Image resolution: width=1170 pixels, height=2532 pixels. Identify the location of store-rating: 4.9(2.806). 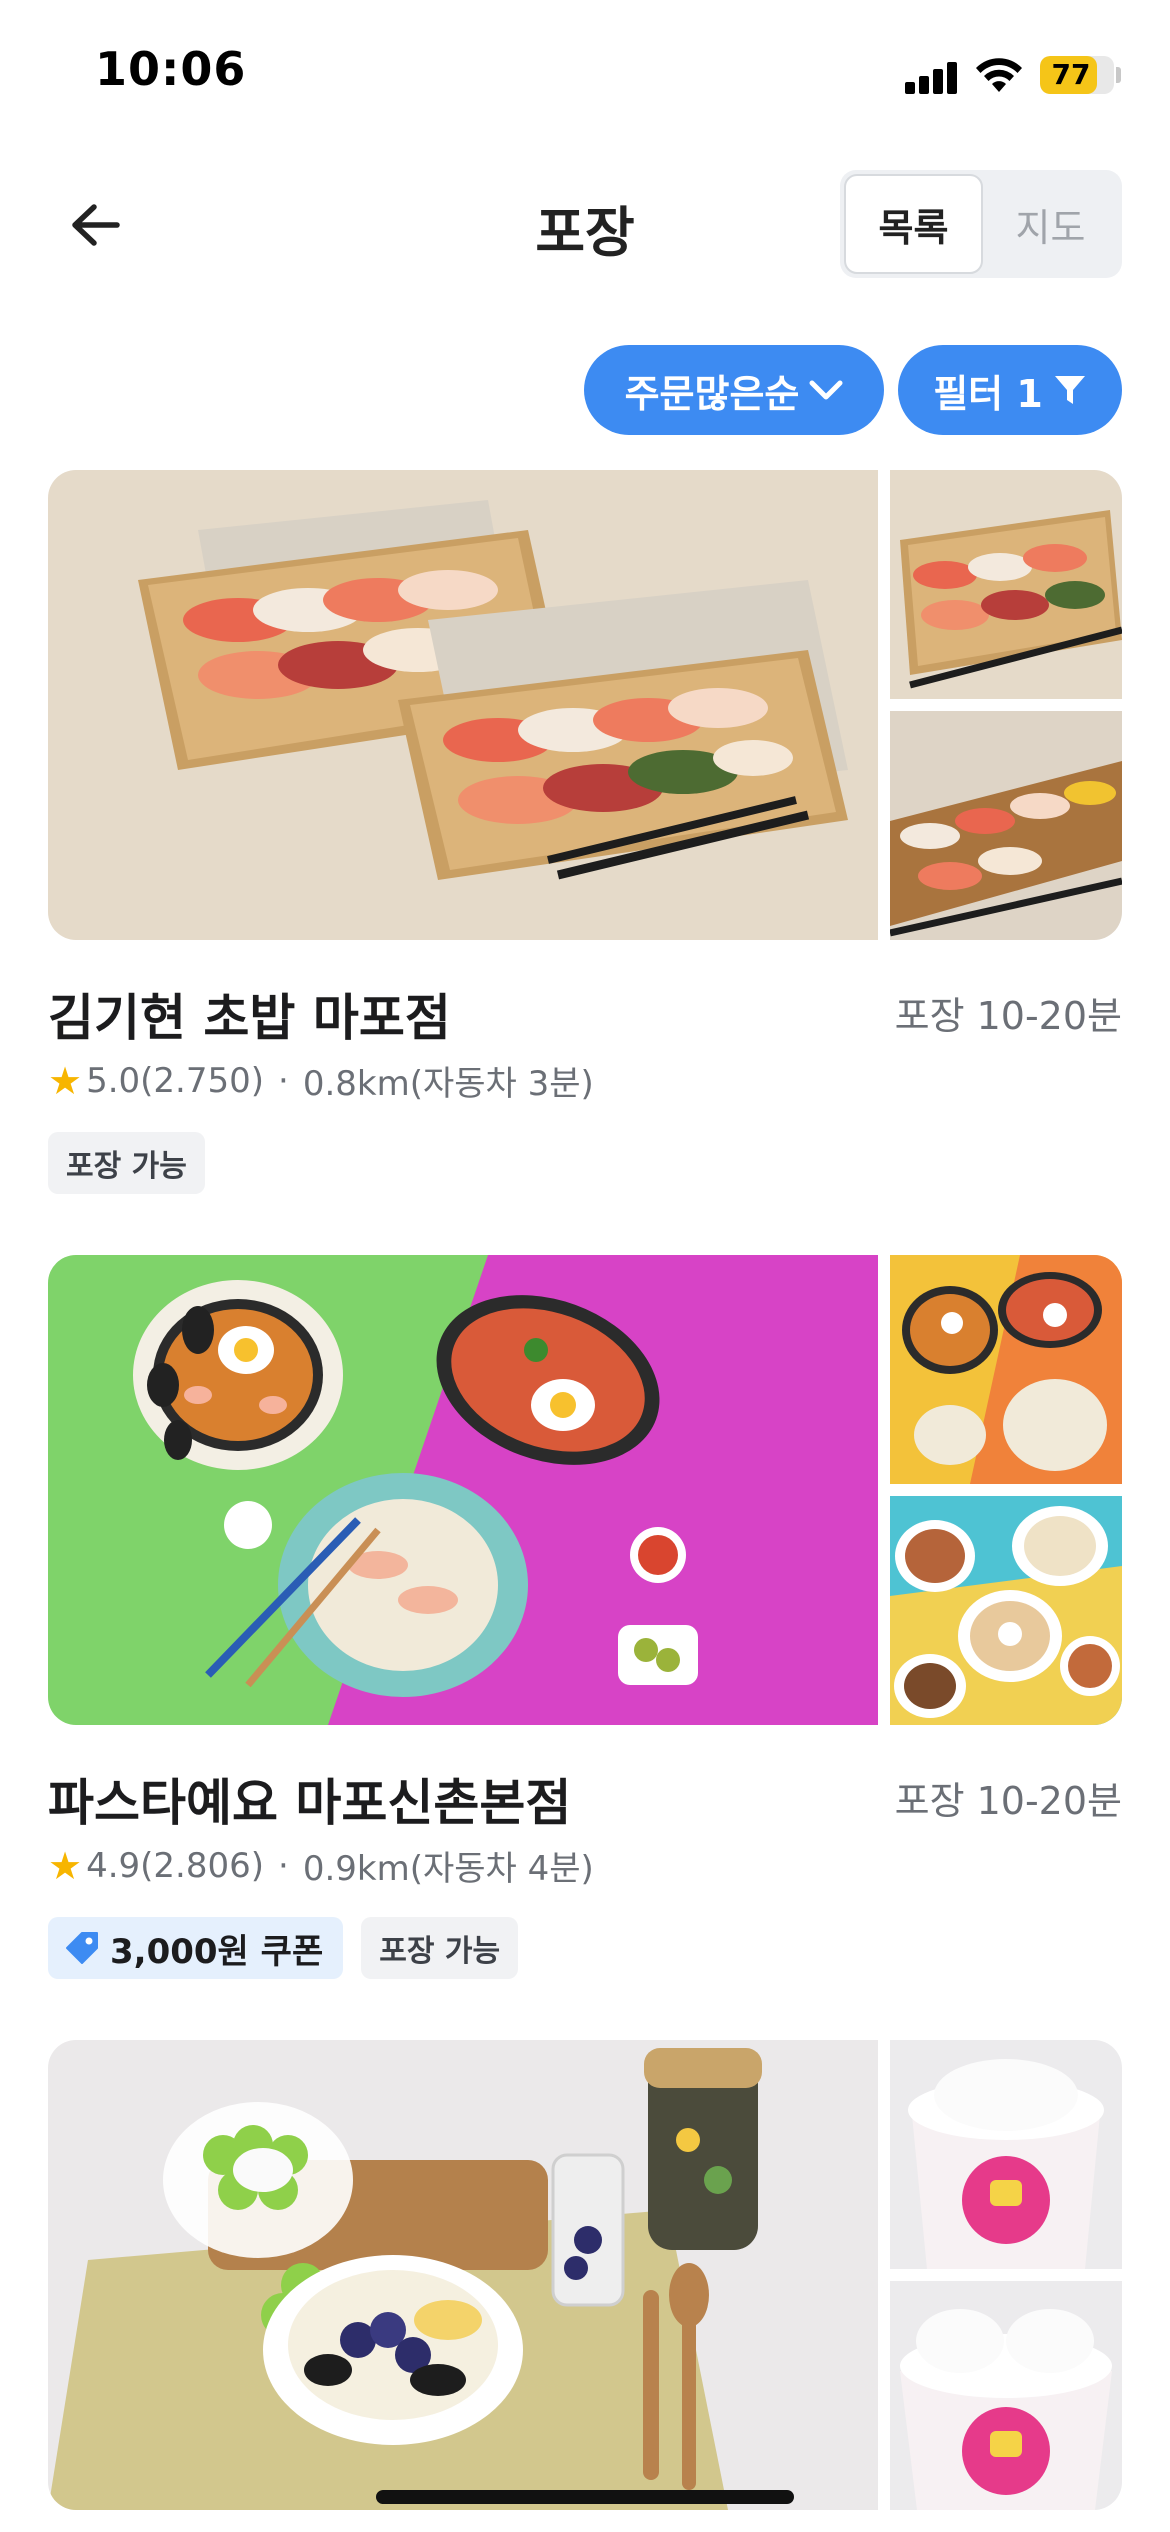
(175, 1865).